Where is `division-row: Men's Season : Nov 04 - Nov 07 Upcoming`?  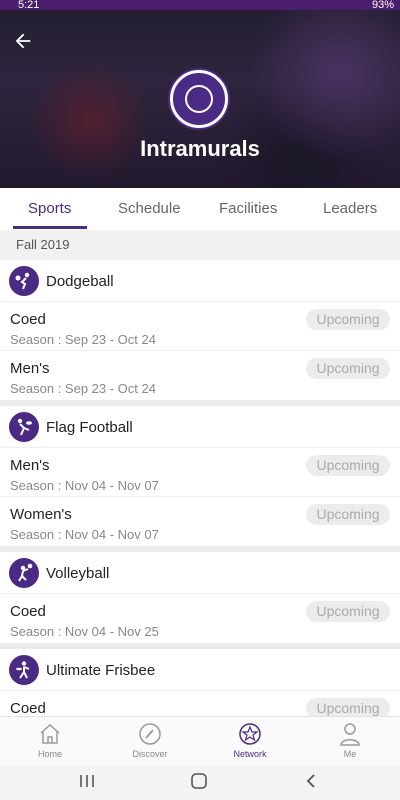 division-row: Men's Season : Nov 04 - Nov 07 Upcoming is located at coordinates (200, 472).